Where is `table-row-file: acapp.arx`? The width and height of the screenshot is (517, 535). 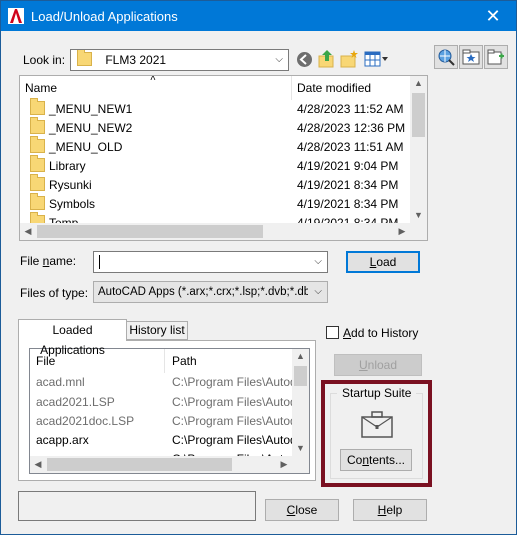 table-row-file: acapp.arx is located at coordinates (62, 440).